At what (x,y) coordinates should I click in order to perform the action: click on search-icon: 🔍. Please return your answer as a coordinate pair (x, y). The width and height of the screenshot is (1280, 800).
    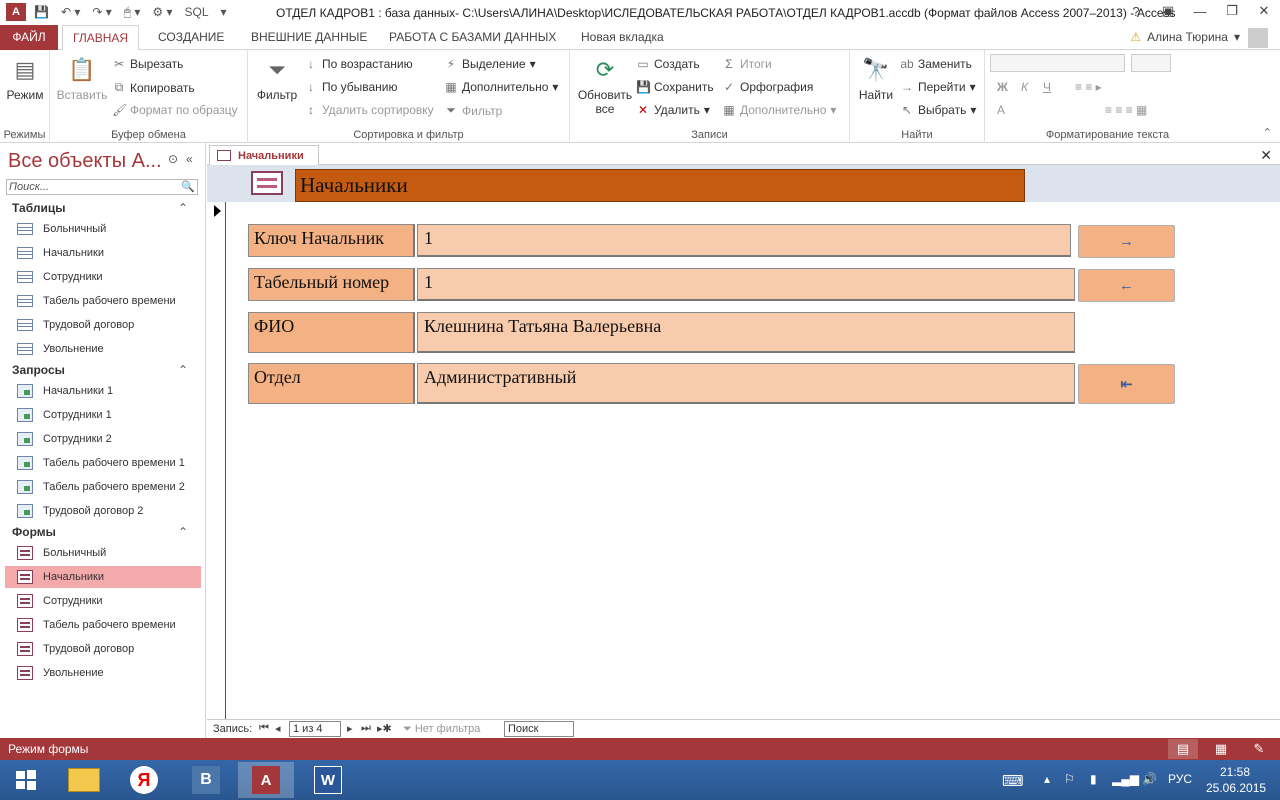
    Looking at the image, I should click on (188, 187).